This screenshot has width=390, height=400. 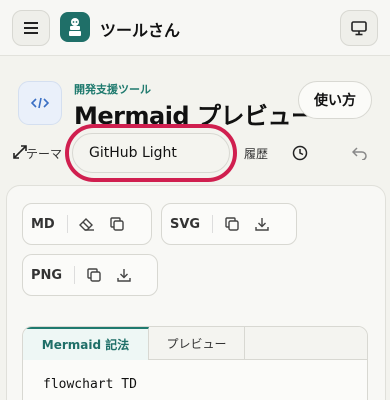 I want to click on clock-icon, so click(x=300, y=153).